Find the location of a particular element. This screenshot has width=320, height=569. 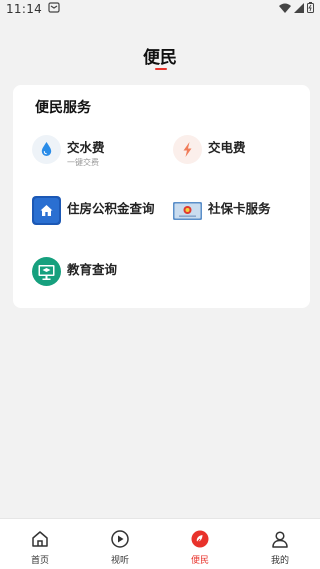

tab-profile: 我的 is located at coordinates (280, 544).